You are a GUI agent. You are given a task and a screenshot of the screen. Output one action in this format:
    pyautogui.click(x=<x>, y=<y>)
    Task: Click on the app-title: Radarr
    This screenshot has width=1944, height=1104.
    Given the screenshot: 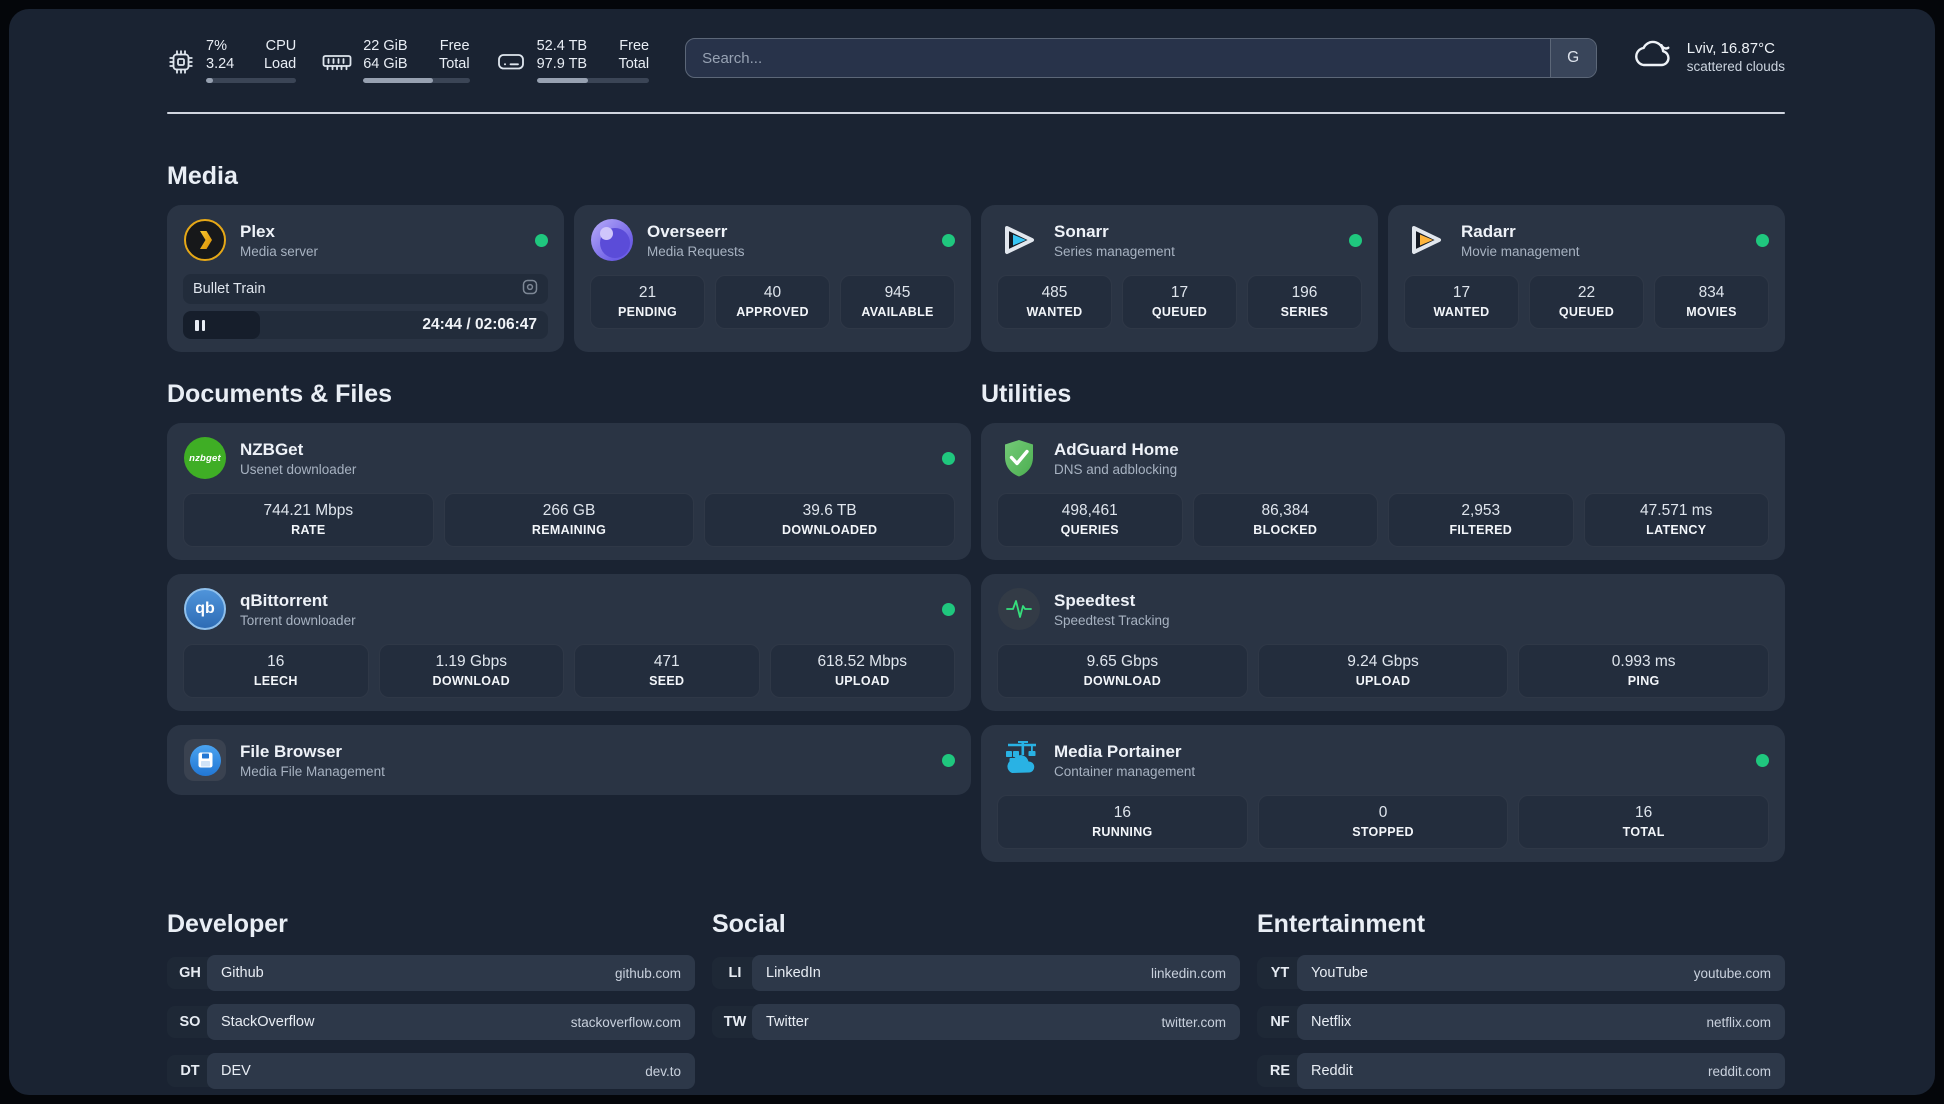 What is the action you would take?
    pyautogui.click(x=1488, y=231)
    